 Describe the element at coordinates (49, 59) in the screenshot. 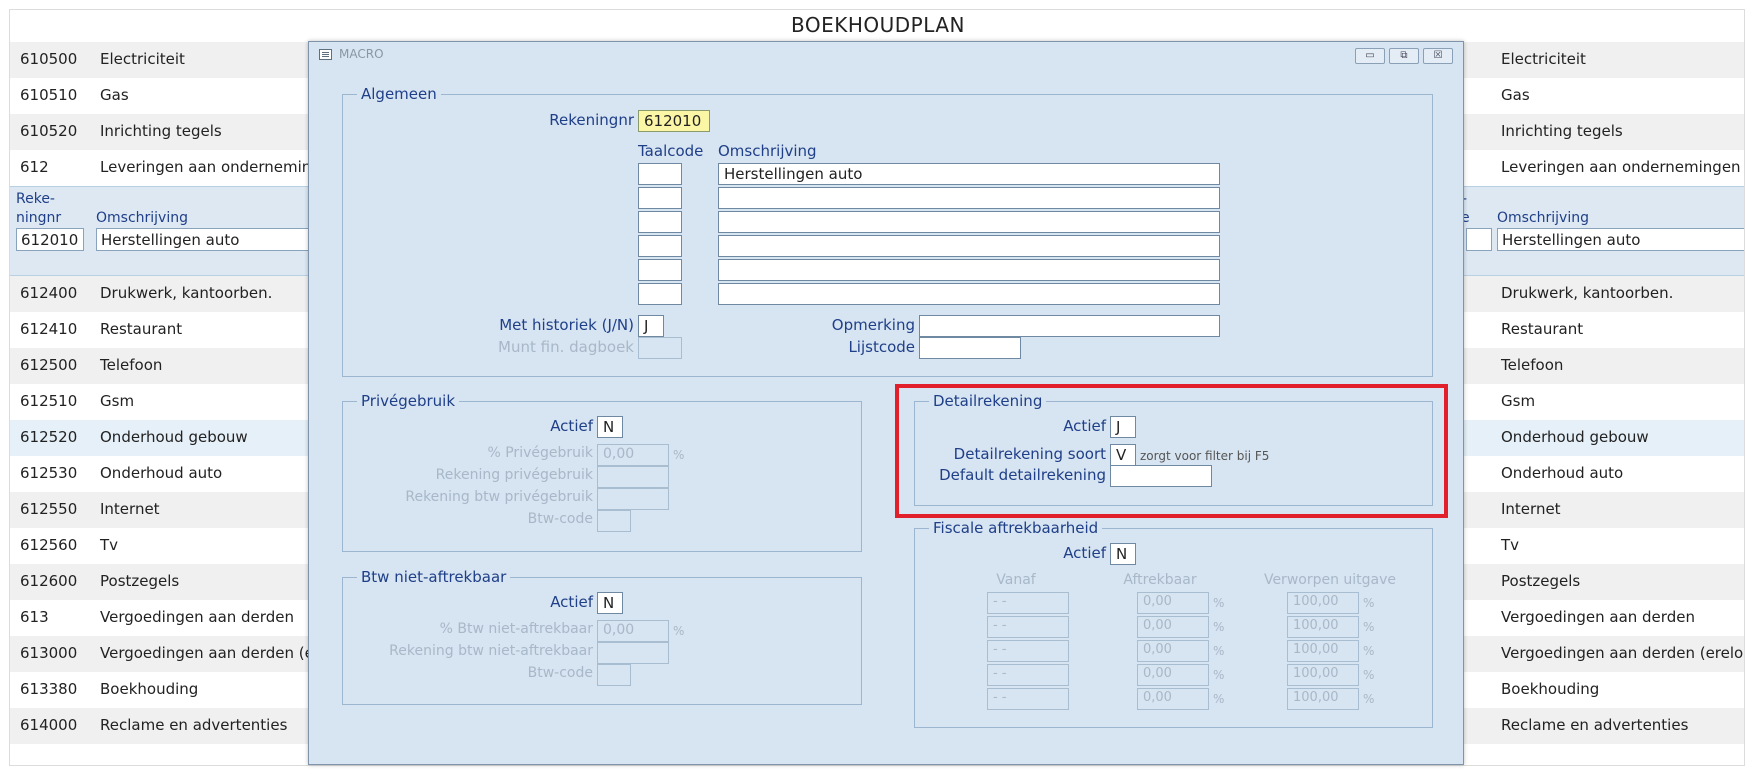

I see `row-code: 610500` at that location.